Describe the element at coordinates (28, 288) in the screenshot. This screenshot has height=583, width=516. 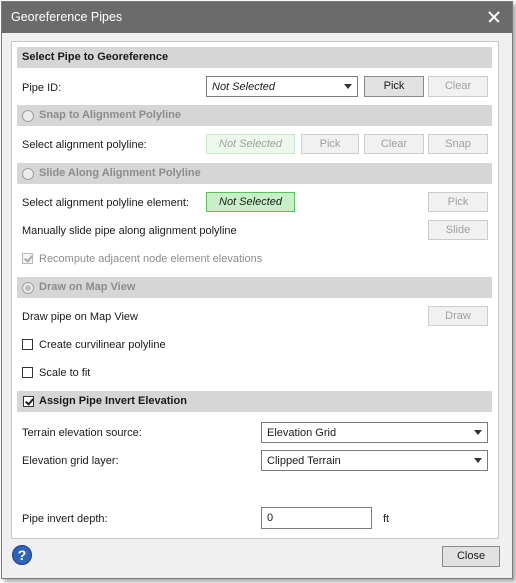
I see `draw-radio` at that location.